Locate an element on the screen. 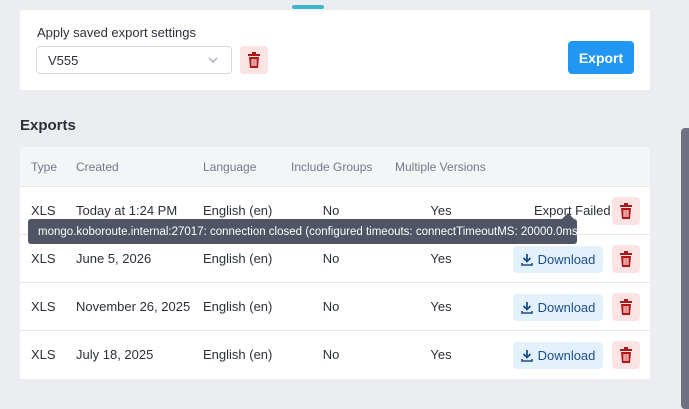  export-button: Export is located at coordinates (601, 57).